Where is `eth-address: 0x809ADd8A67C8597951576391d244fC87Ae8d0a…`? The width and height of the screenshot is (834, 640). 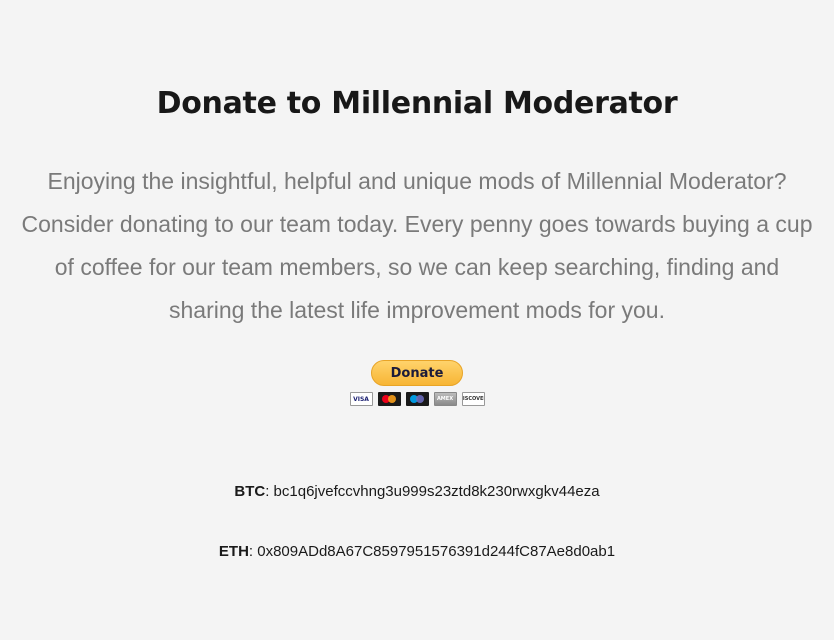
eth-address: 0x809ADd8A67C8597951576391d244fC87Ae8d0a… is located at coordinates (436, 551).